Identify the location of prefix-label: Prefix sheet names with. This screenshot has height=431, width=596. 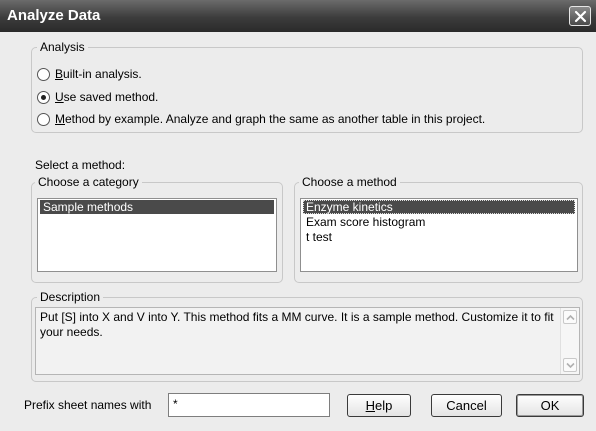
(88, 405).